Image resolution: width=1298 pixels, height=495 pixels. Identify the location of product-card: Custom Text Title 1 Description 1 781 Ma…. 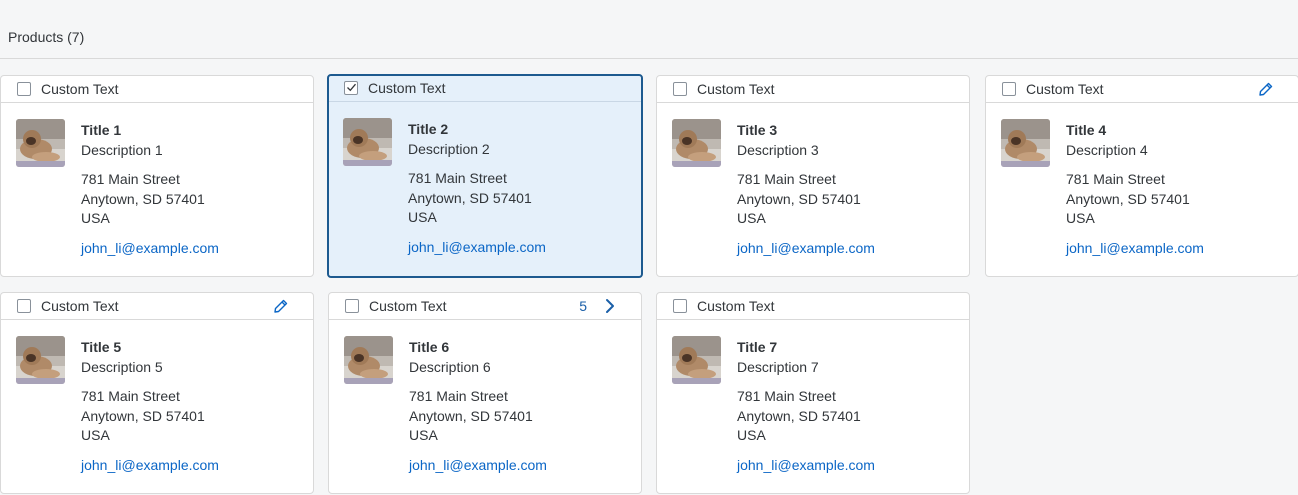
(157, 176).